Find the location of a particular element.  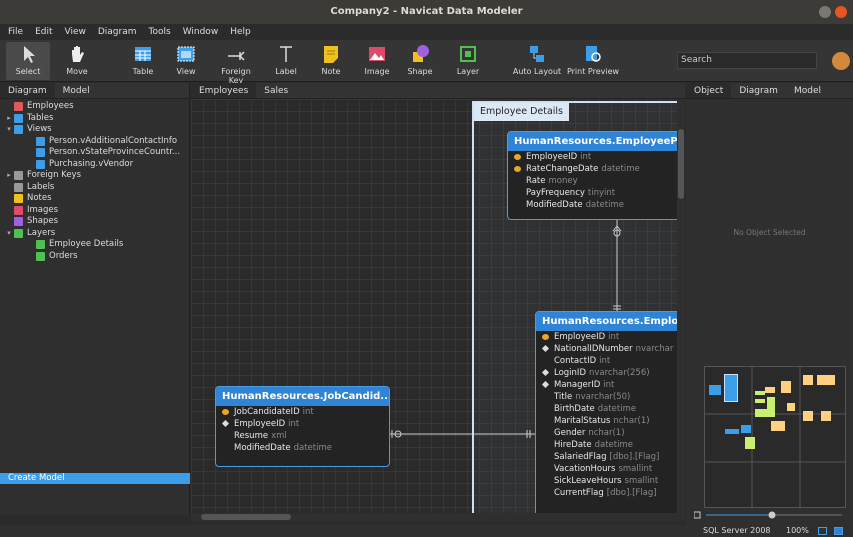

image-icon is located at coordinates (377, 54).